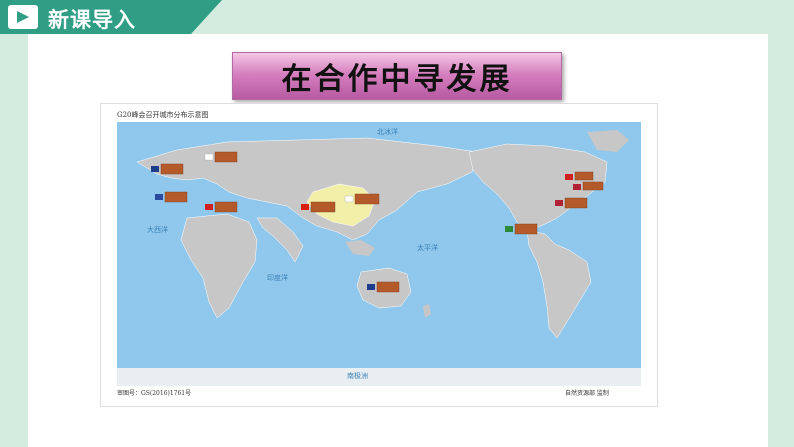 The width and height of the screenshot is (794, 447). Describe the element at coordinates (157, 229) in the screenshot. I see `ocean-label-atlantic: 大西洋` at that location.